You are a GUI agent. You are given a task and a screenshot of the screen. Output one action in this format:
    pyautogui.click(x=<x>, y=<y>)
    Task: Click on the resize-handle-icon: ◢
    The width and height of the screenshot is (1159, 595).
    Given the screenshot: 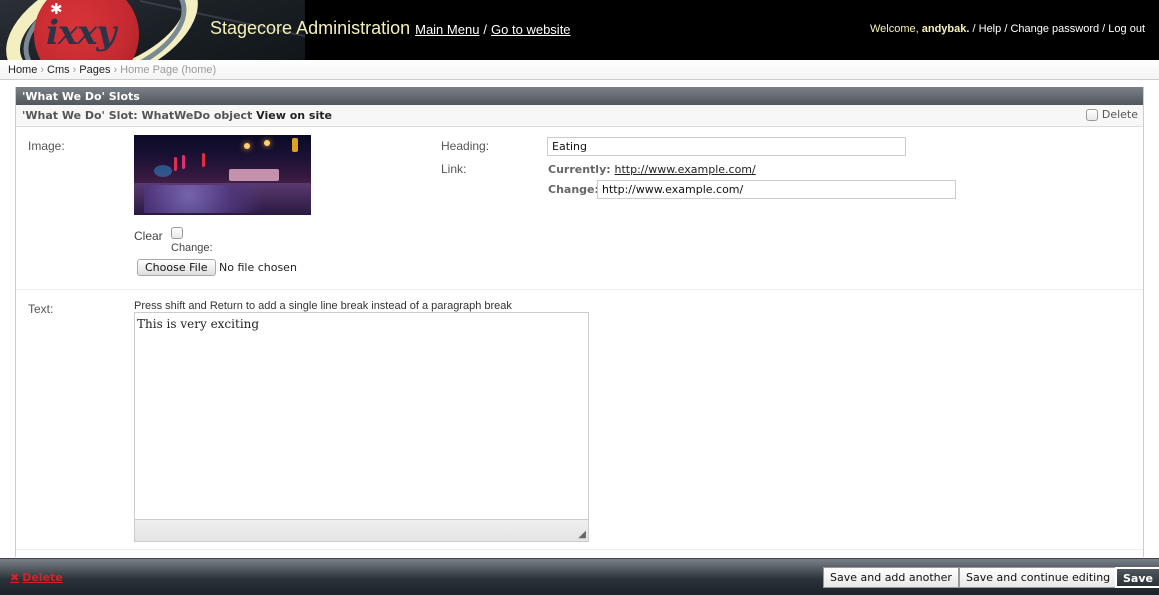 What is the action you would take?
    pyautogui.click(x=582, y=534)
    